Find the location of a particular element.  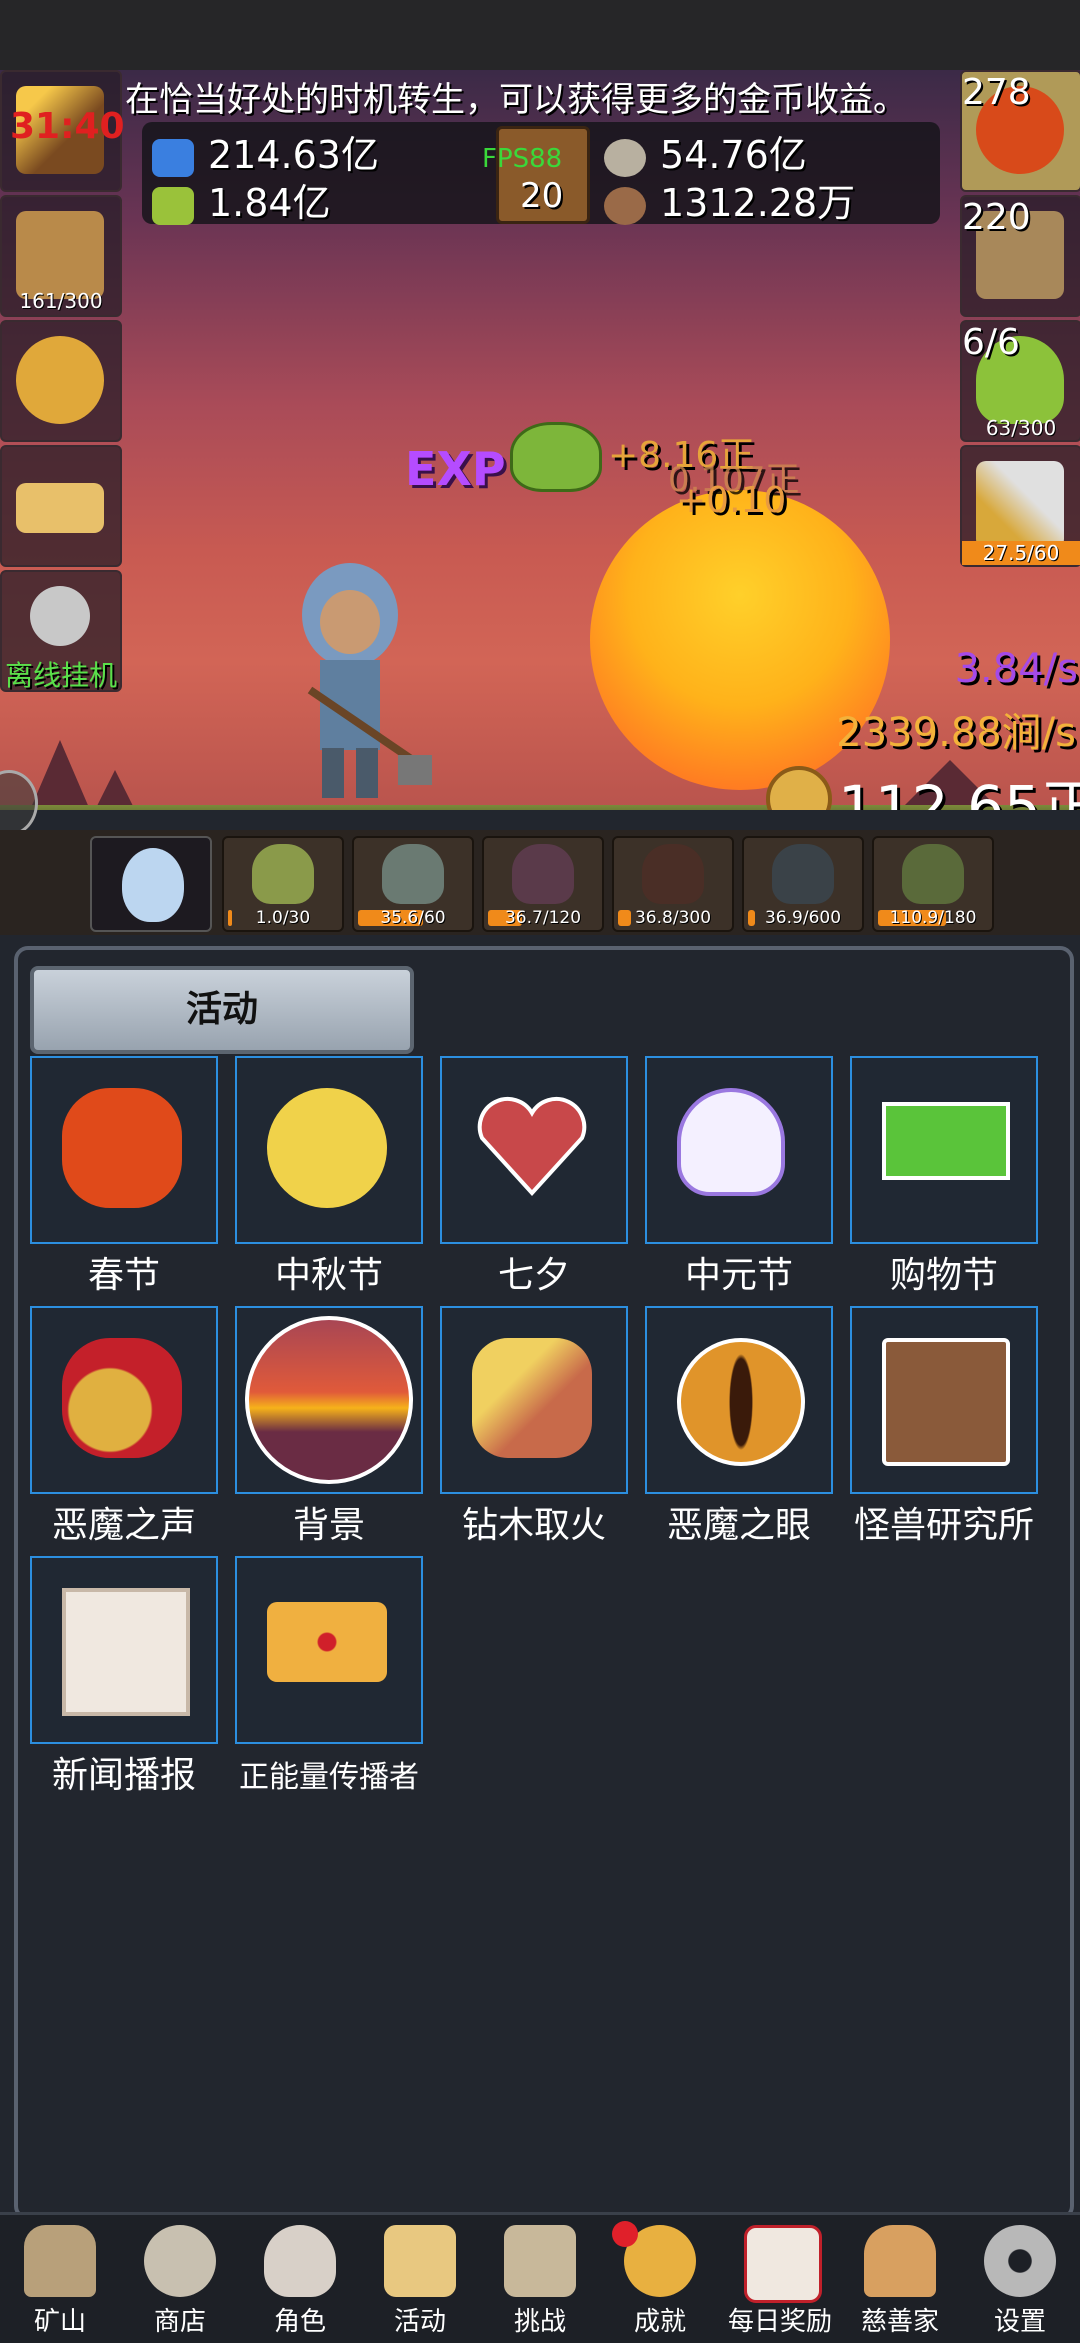

activity-label: 春节 is located at coordinates (123, 1275).